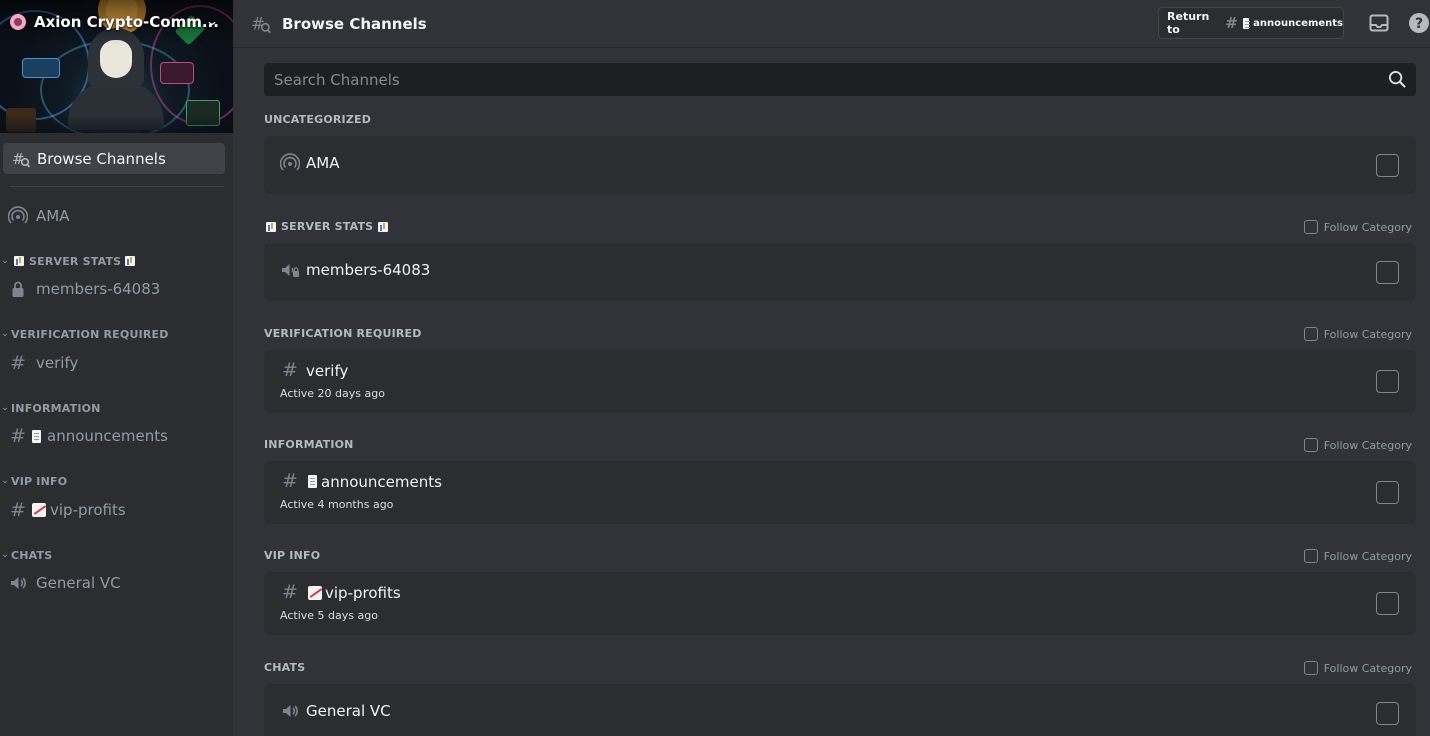  I want to click on sidebar-item-members: members-64083, so click(84, 289).